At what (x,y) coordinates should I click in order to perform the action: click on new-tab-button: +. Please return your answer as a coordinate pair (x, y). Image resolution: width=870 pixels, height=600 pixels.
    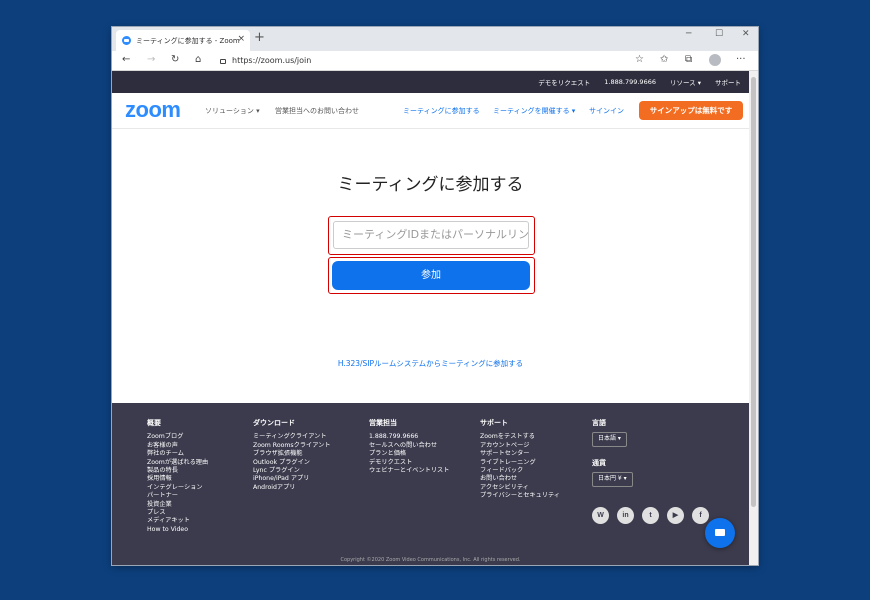
    Looking at the image, I should click on (259, 38).